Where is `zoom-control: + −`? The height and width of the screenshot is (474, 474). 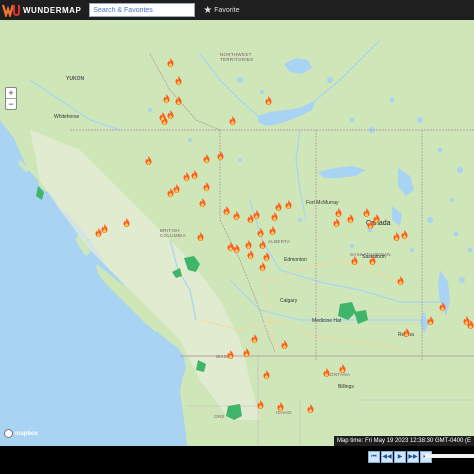
zoom-control: + − is located at coordinates (11, 98).